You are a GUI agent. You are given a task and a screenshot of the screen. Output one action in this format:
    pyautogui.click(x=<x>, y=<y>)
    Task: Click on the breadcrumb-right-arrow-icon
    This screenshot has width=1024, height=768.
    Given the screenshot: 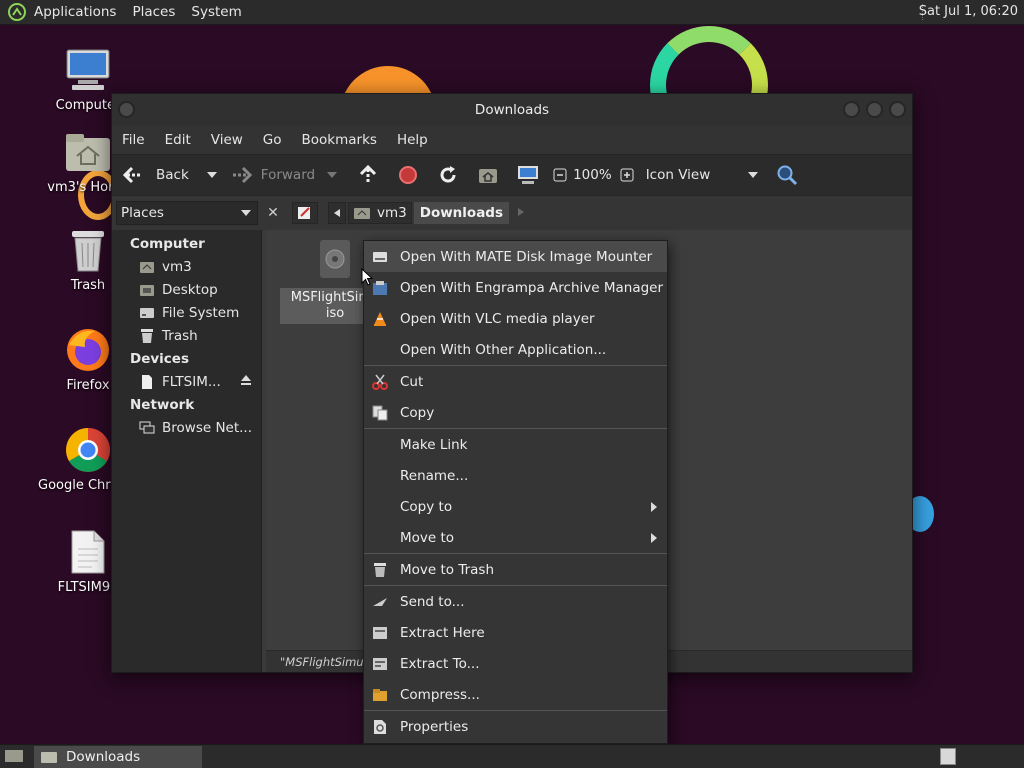 What is the action you would take?
    pyautogui.click(x=521, y=213)
    